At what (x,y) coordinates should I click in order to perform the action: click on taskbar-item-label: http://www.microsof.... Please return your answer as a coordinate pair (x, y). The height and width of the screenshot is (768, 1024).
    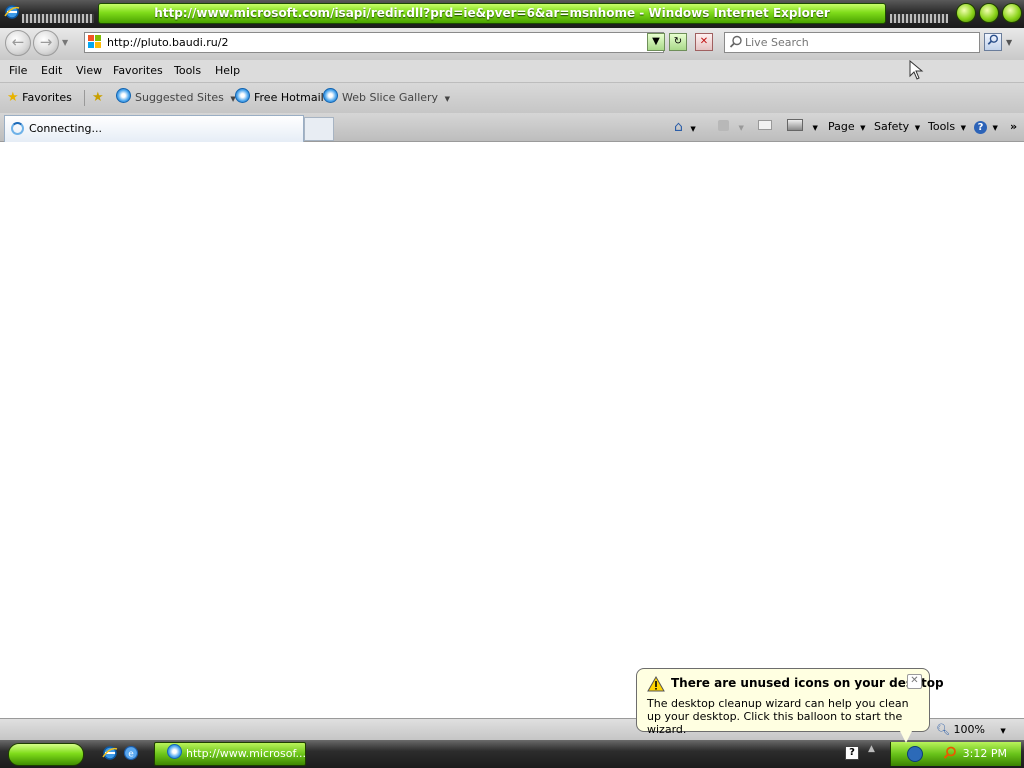
    Looking at the image, I should click on (246, 753).